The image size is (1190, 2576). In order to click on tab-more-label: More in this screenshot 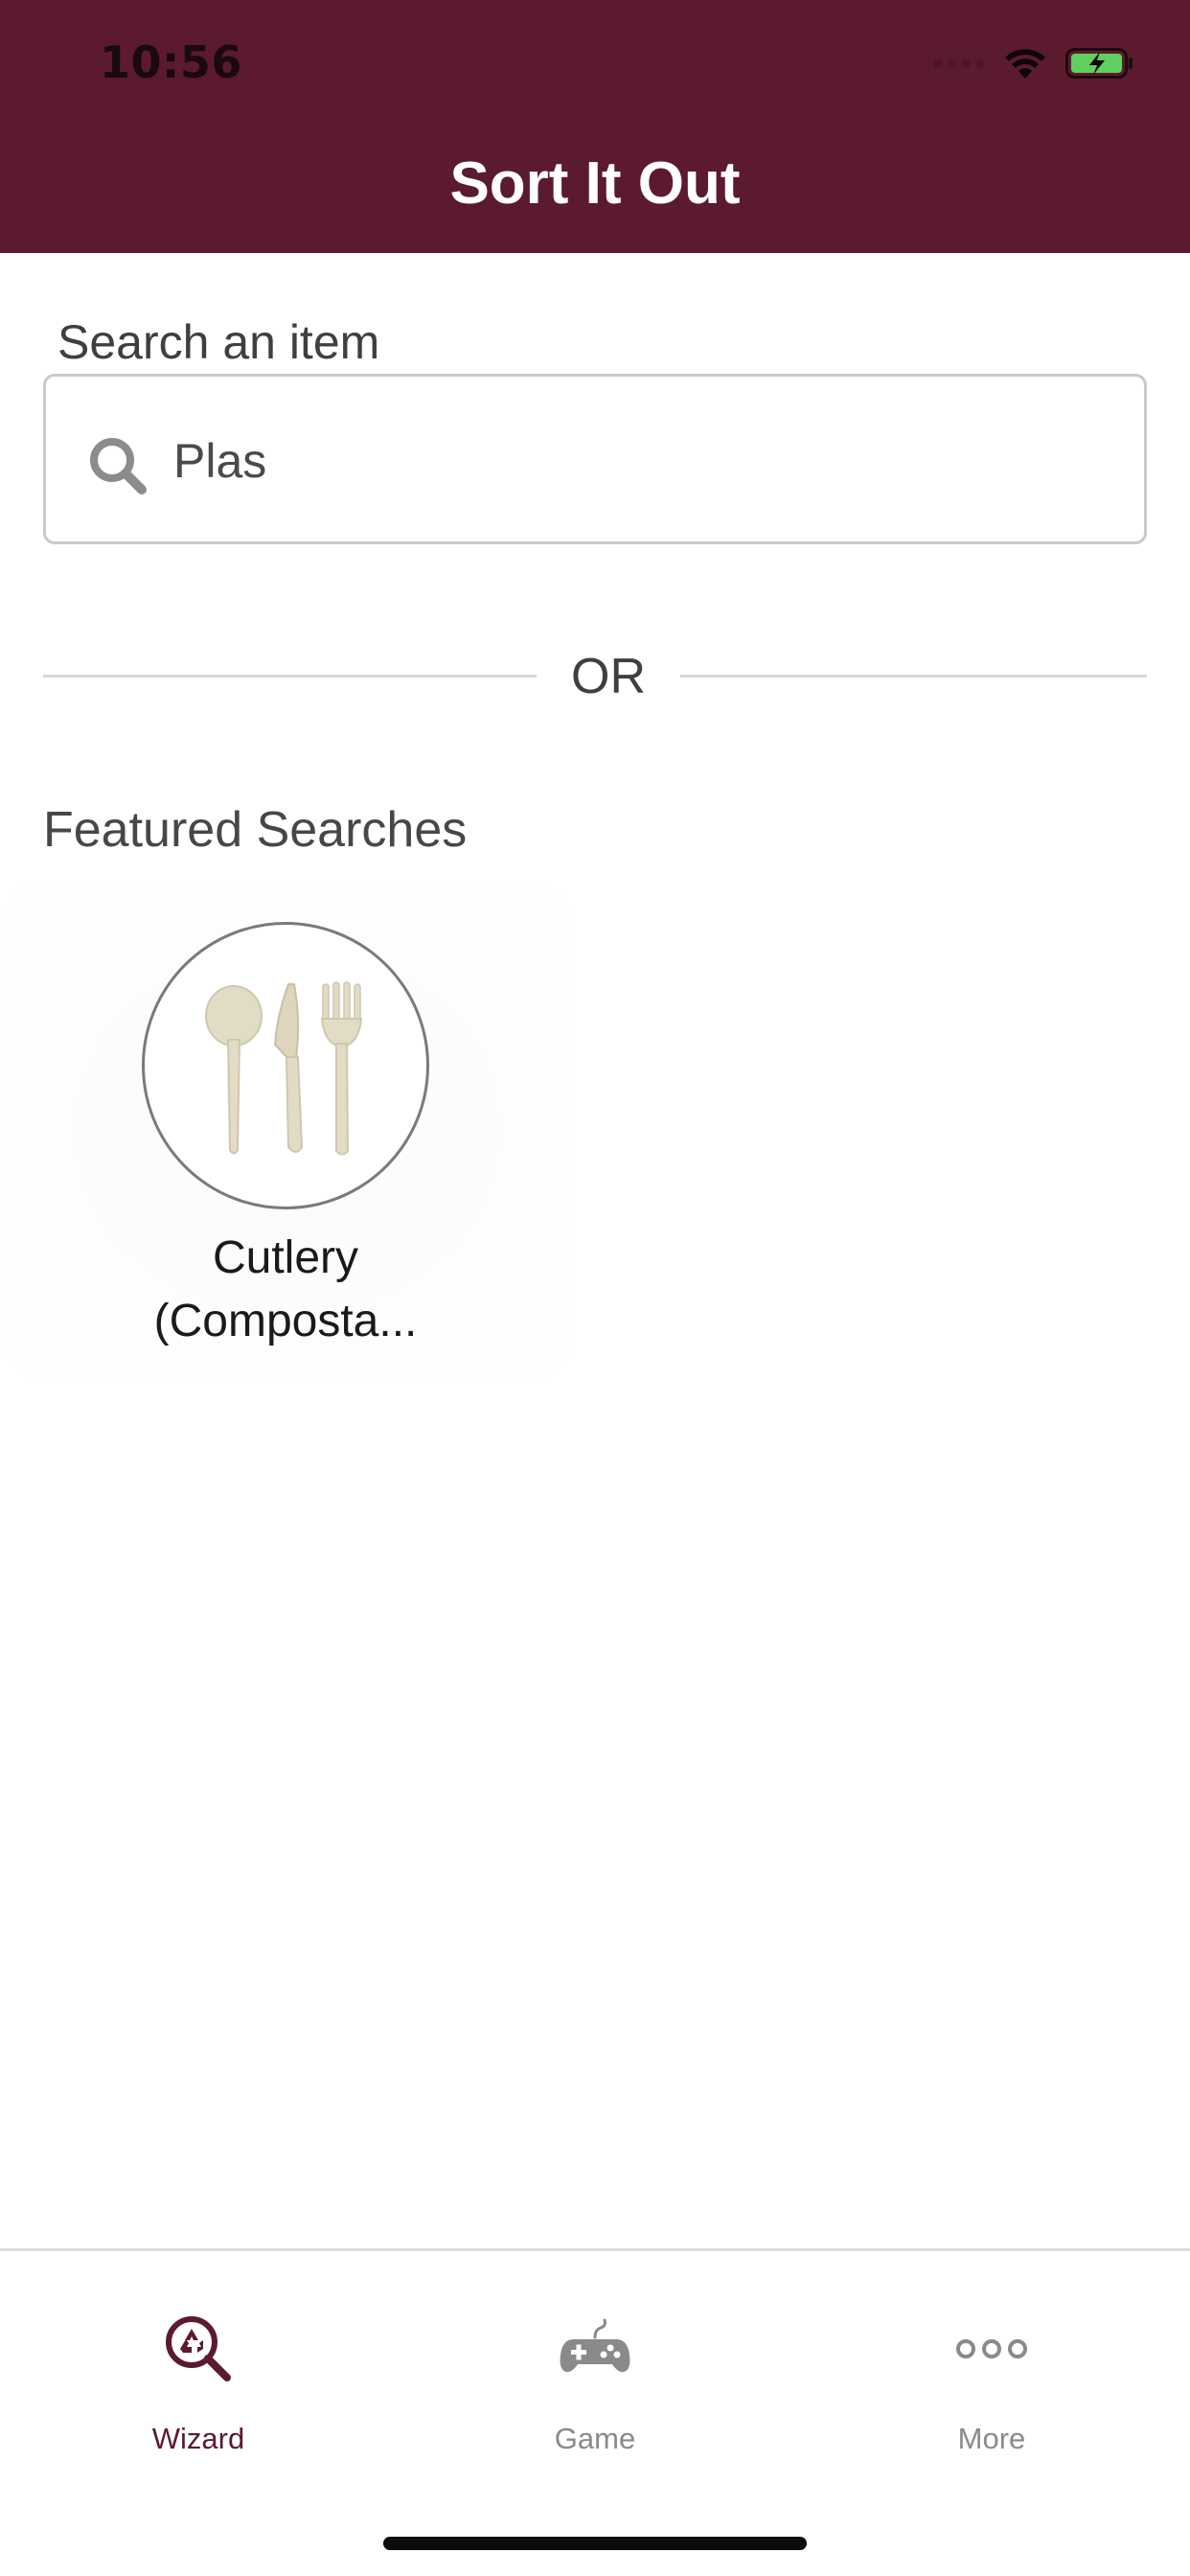, I will do `click(991, 2438)`.